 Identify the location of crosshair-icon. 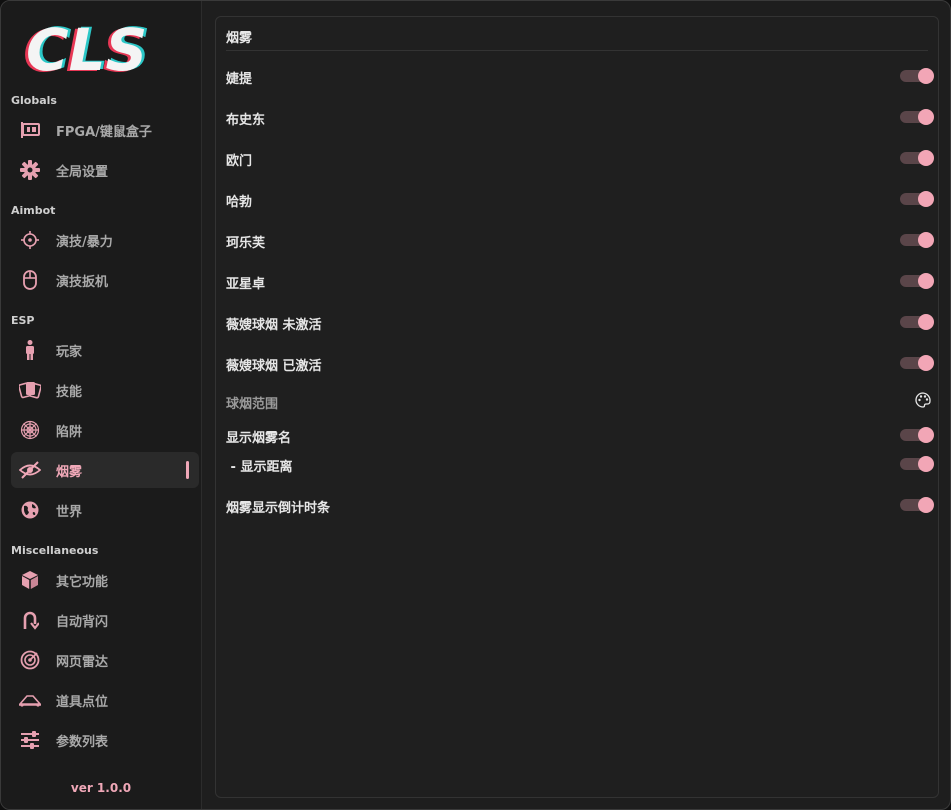
(30, 240).